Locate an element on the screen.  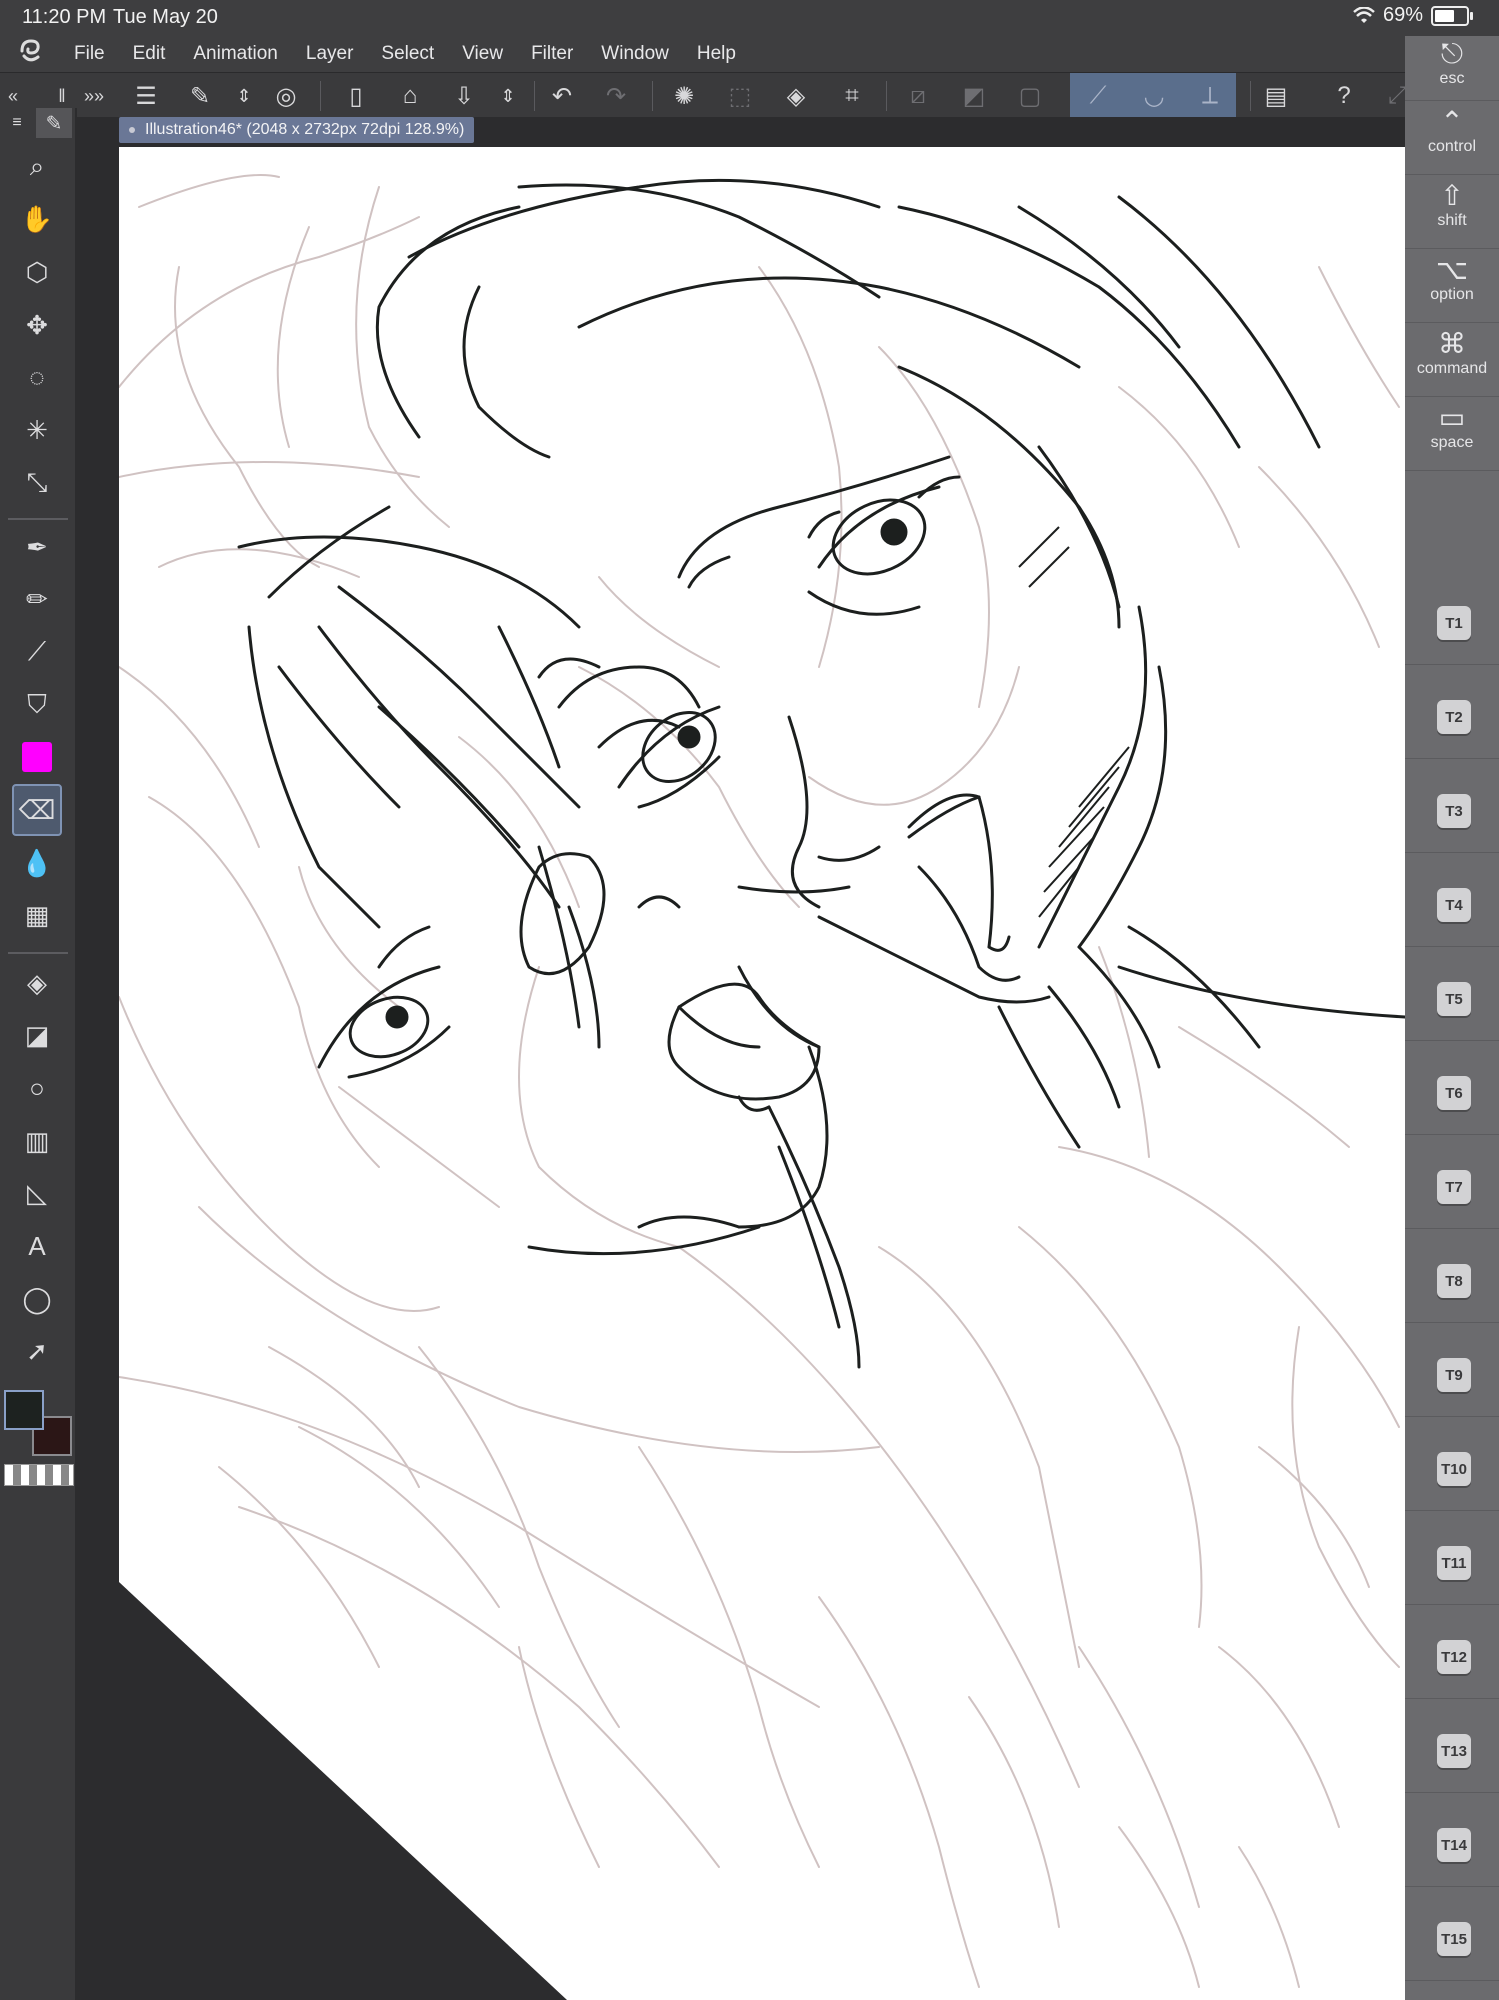
stroke-snap-icon: ⟋ is located at coordinates (1098, 96).